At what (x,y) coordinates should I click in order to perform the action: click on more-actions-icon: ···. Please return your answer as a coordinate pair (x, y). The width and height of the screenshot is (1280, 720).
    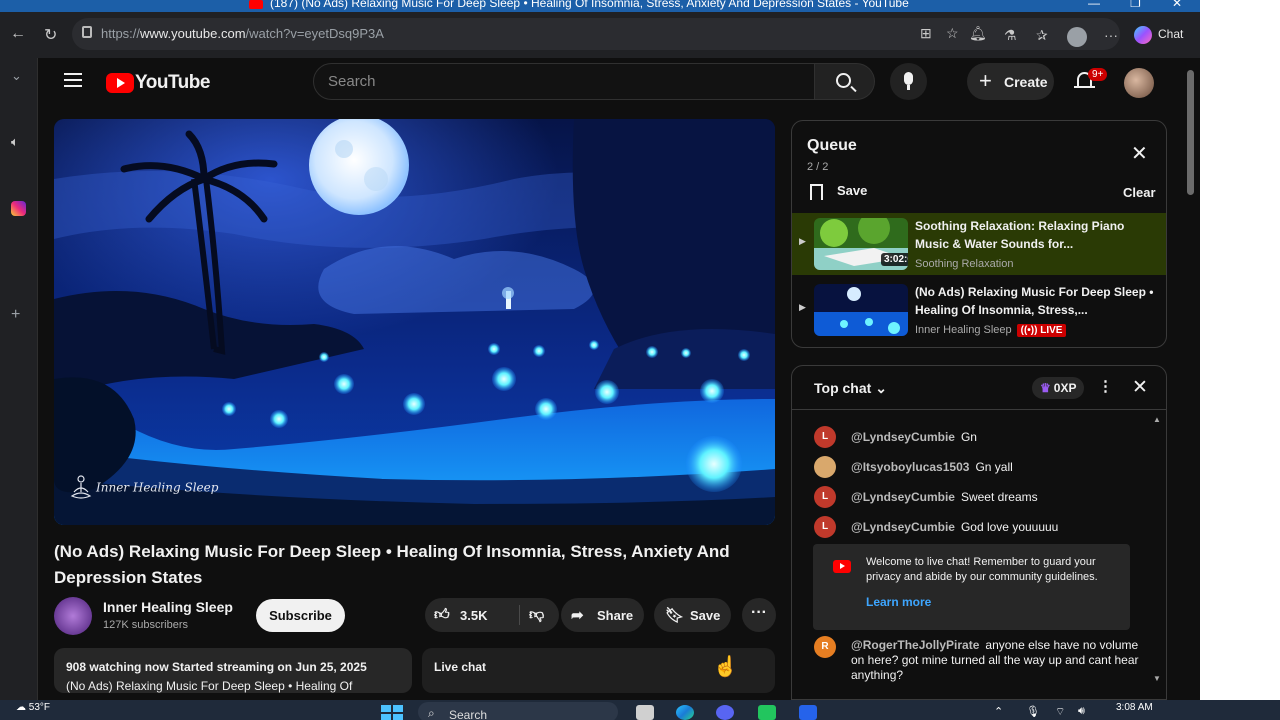
    Looking at the image, I should click on (759, 615).